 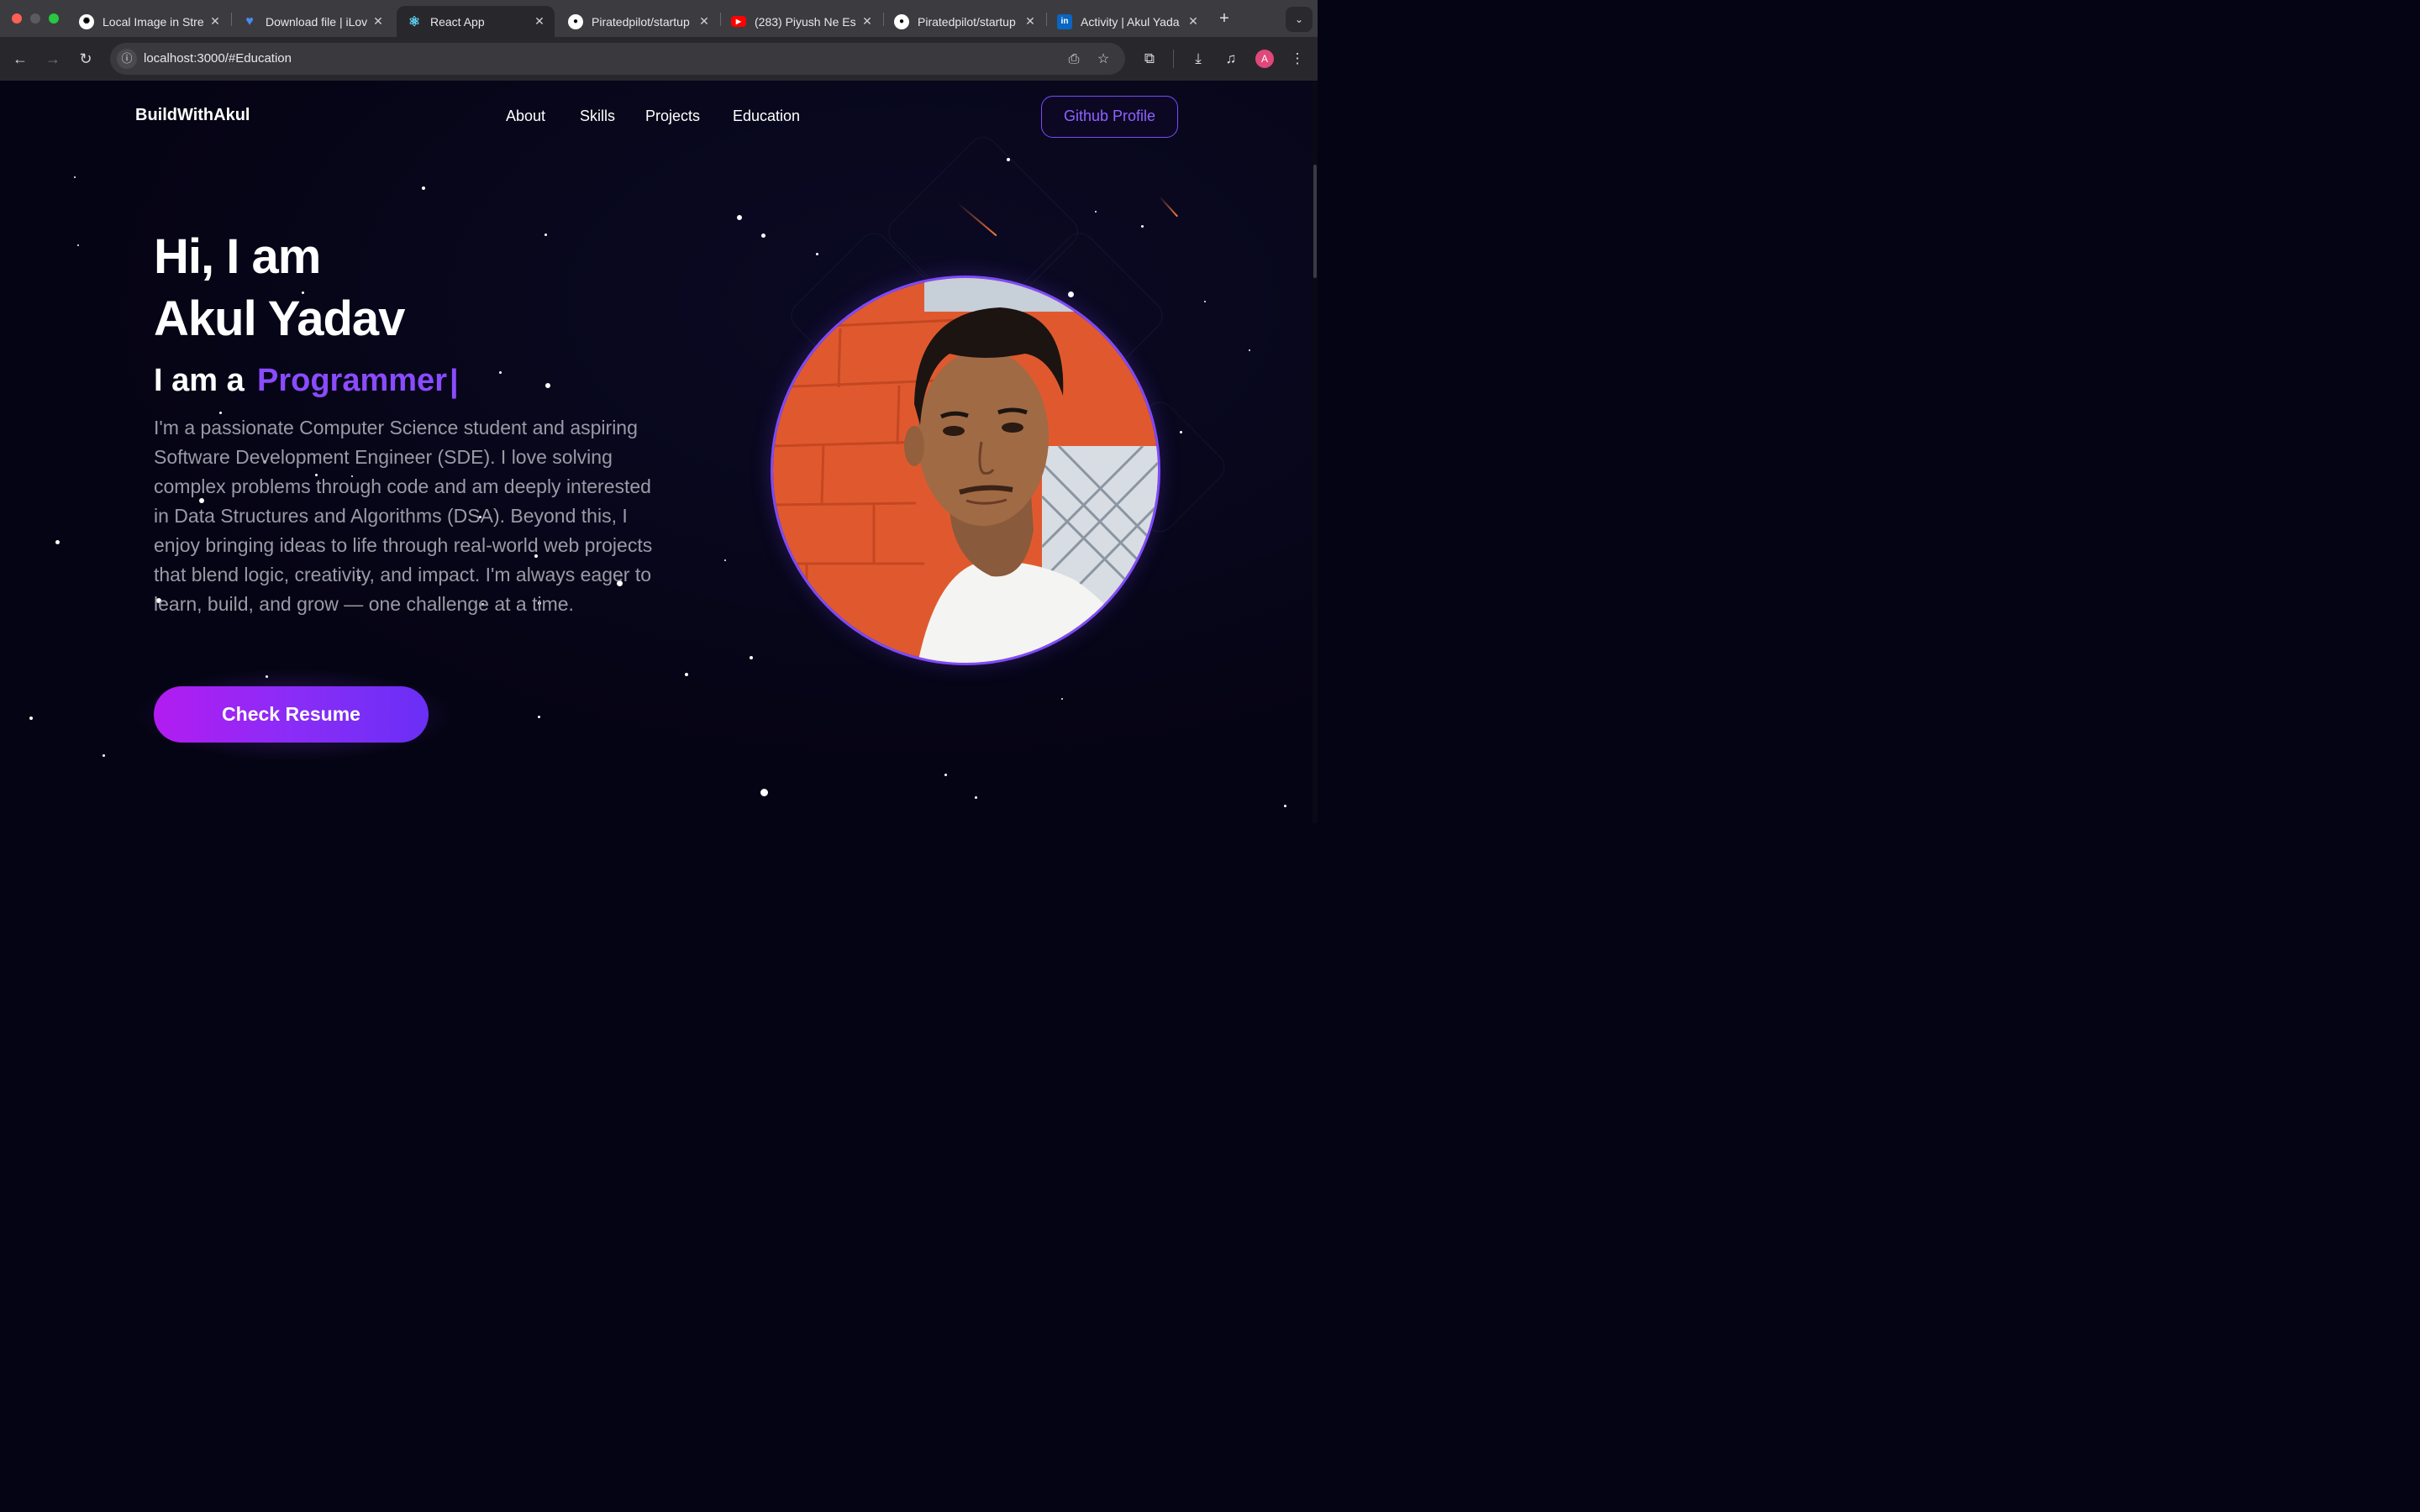 What do you see at coordinates (1297, 59) in the screenshot?
I see `more-menu-icon: ⋮` at bounding box center [1297, 59].